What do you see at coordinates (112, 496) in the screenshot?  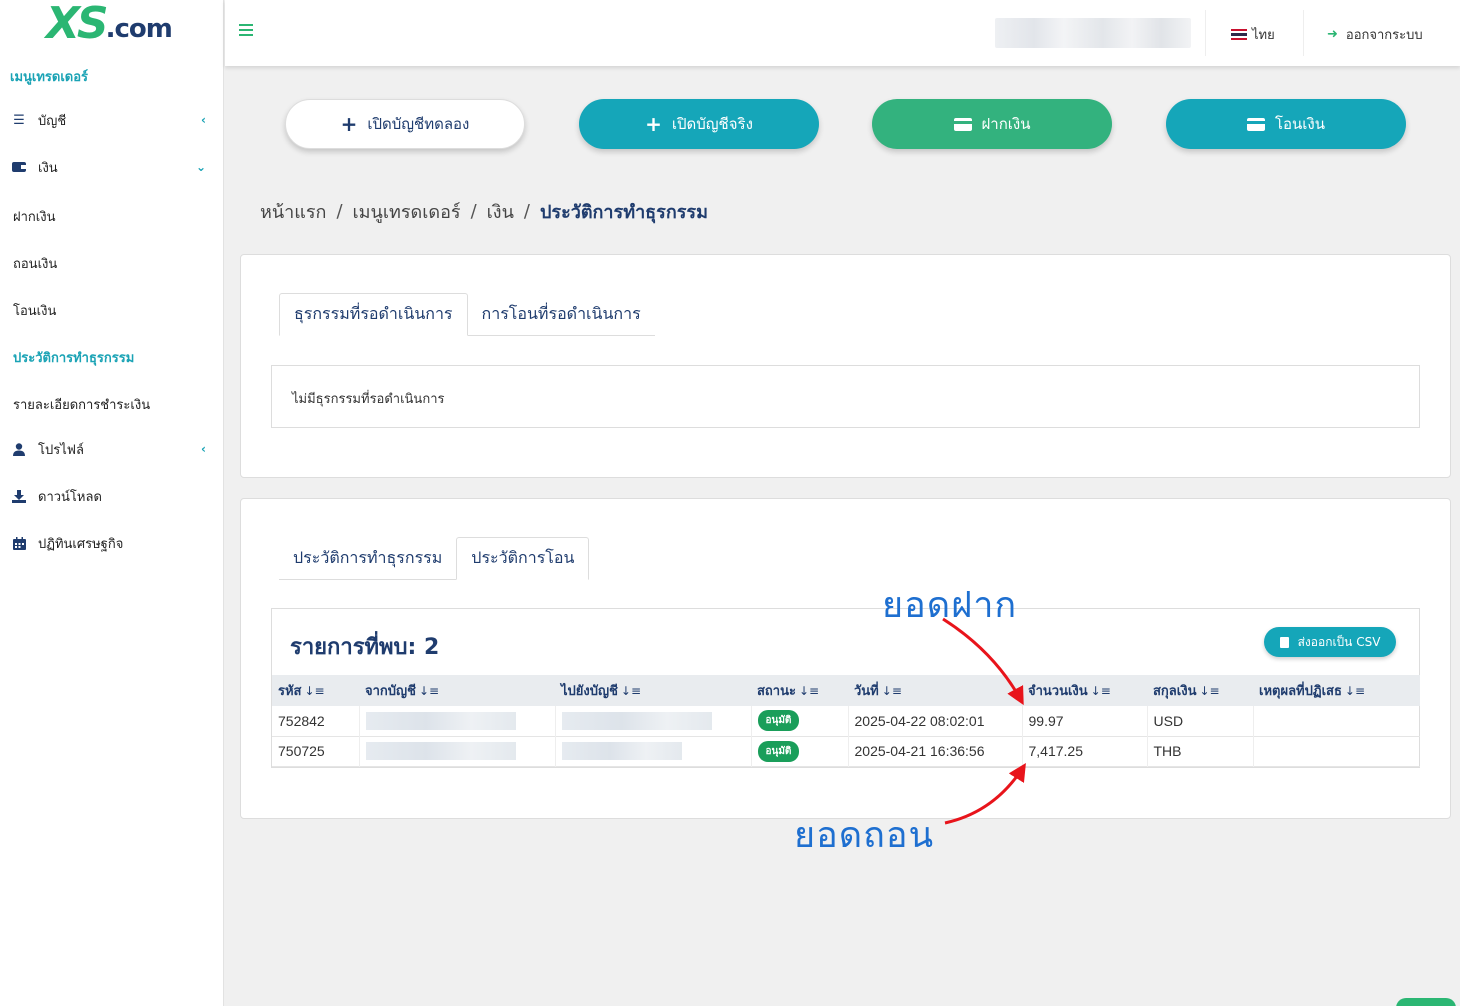 I see `sidebar-item-download: ดาวน์โหลด` at bounding box center [112, 496].